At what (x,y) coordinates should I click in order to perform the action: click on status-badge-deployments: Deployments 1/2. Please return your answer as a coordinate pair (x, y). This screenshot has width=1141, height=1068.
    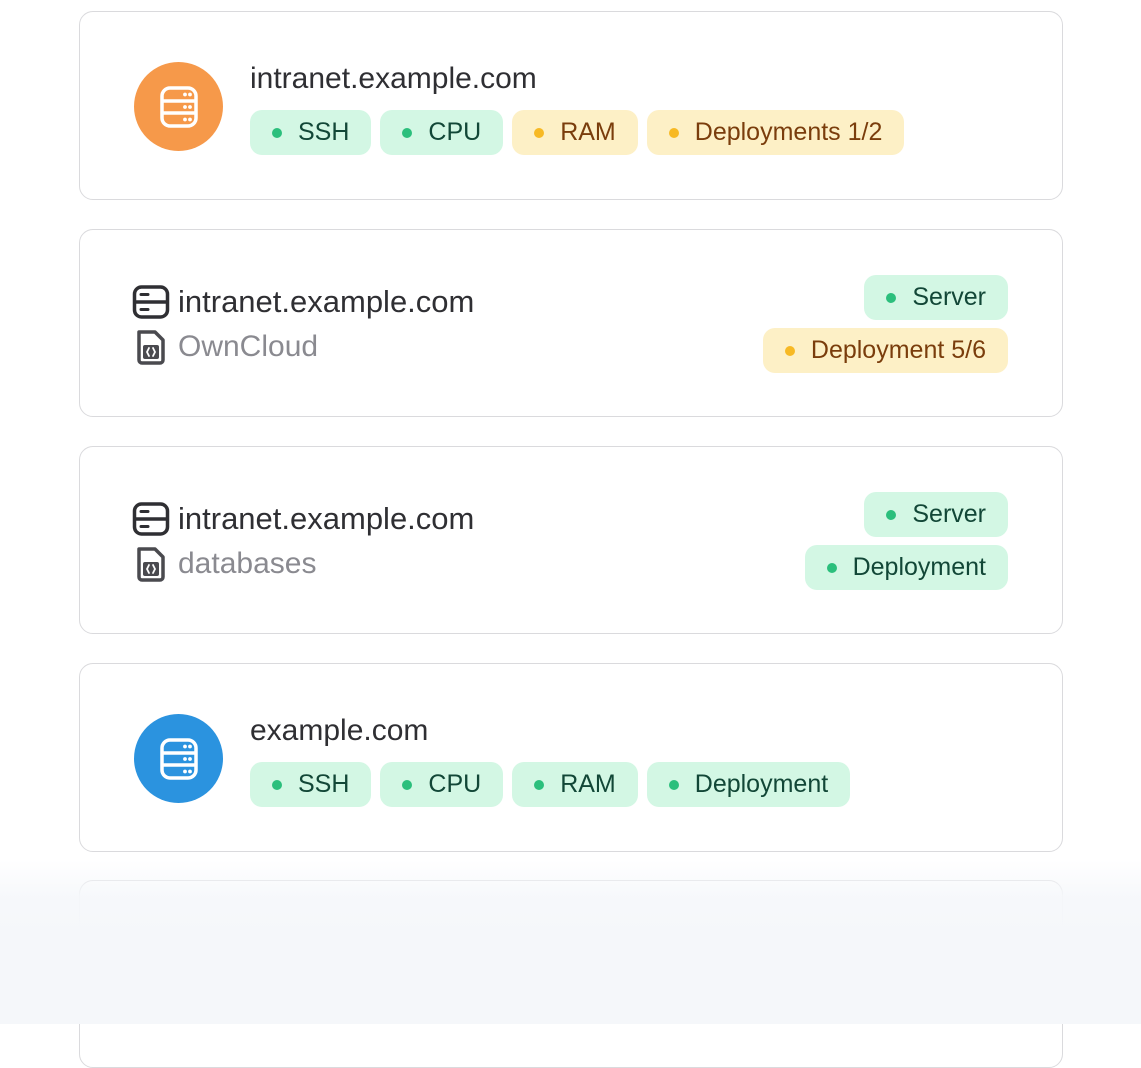
    Looking at the image, I should click on (775, 132).